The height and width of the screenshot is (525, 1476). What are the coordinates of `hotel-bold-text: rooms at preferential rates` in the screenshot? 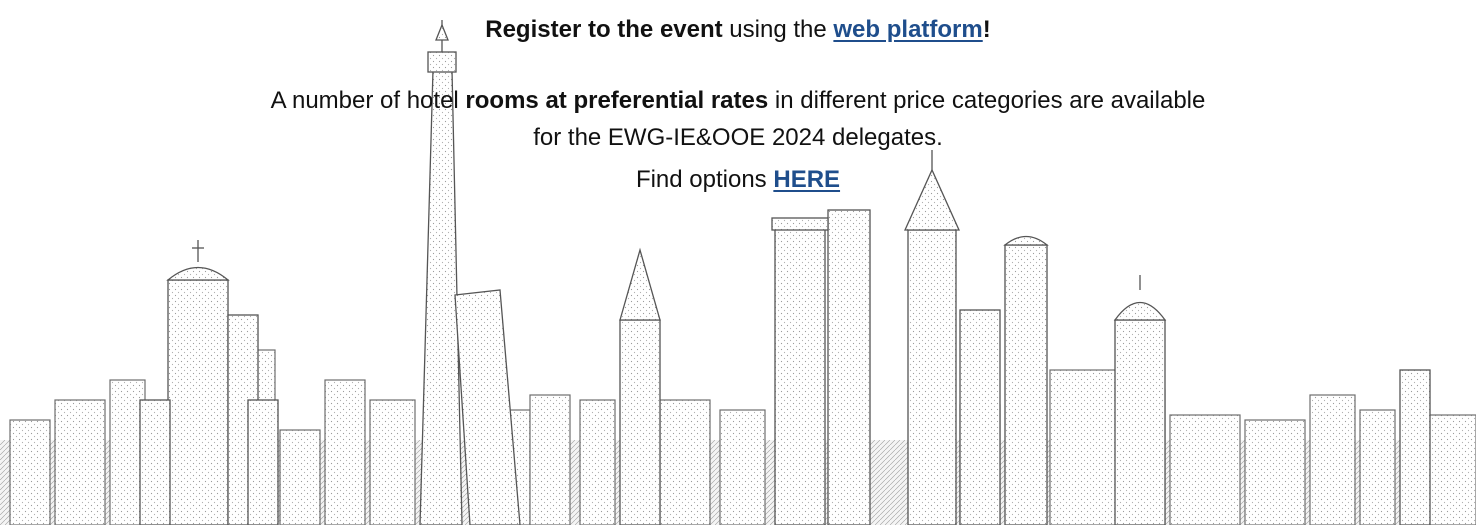 It's located at (617, 100).